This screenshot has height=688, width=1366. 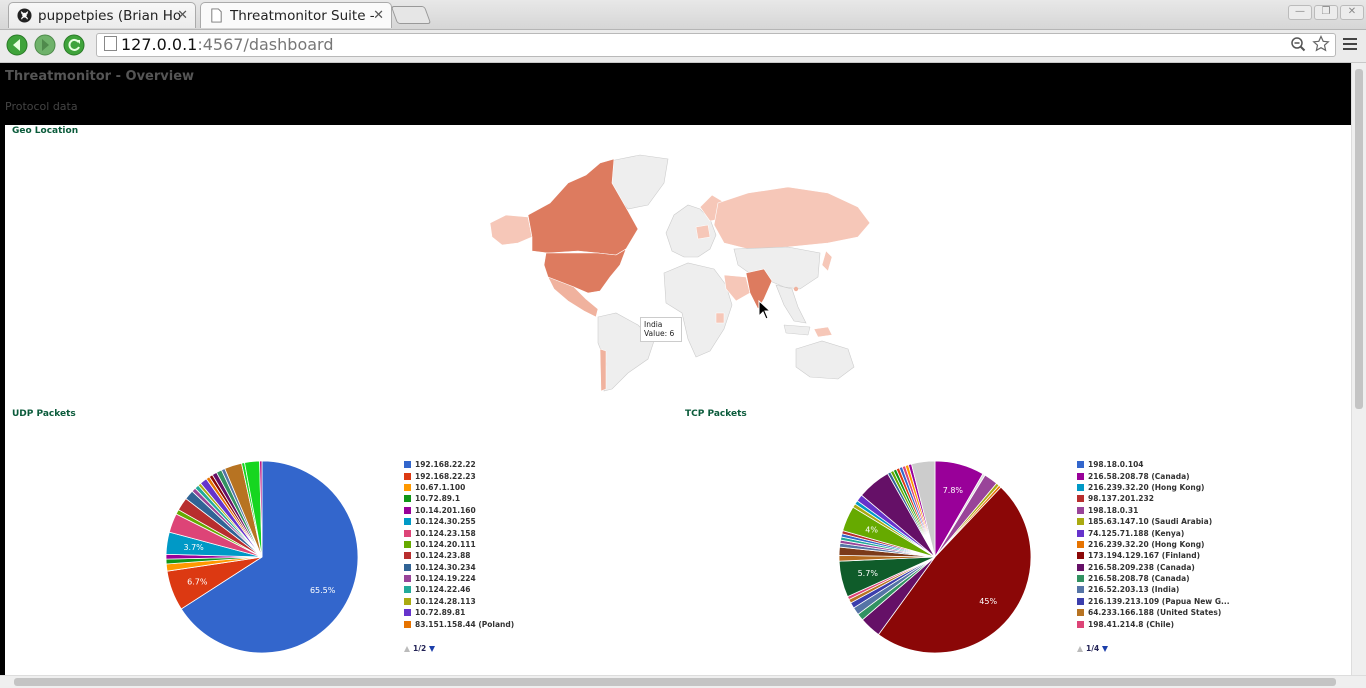 What do you see at coordinates (1153, 612) in the screenshot?
I see `legend-item: 64.233.166.188 (United States)` at bounding box center [1153, 612].